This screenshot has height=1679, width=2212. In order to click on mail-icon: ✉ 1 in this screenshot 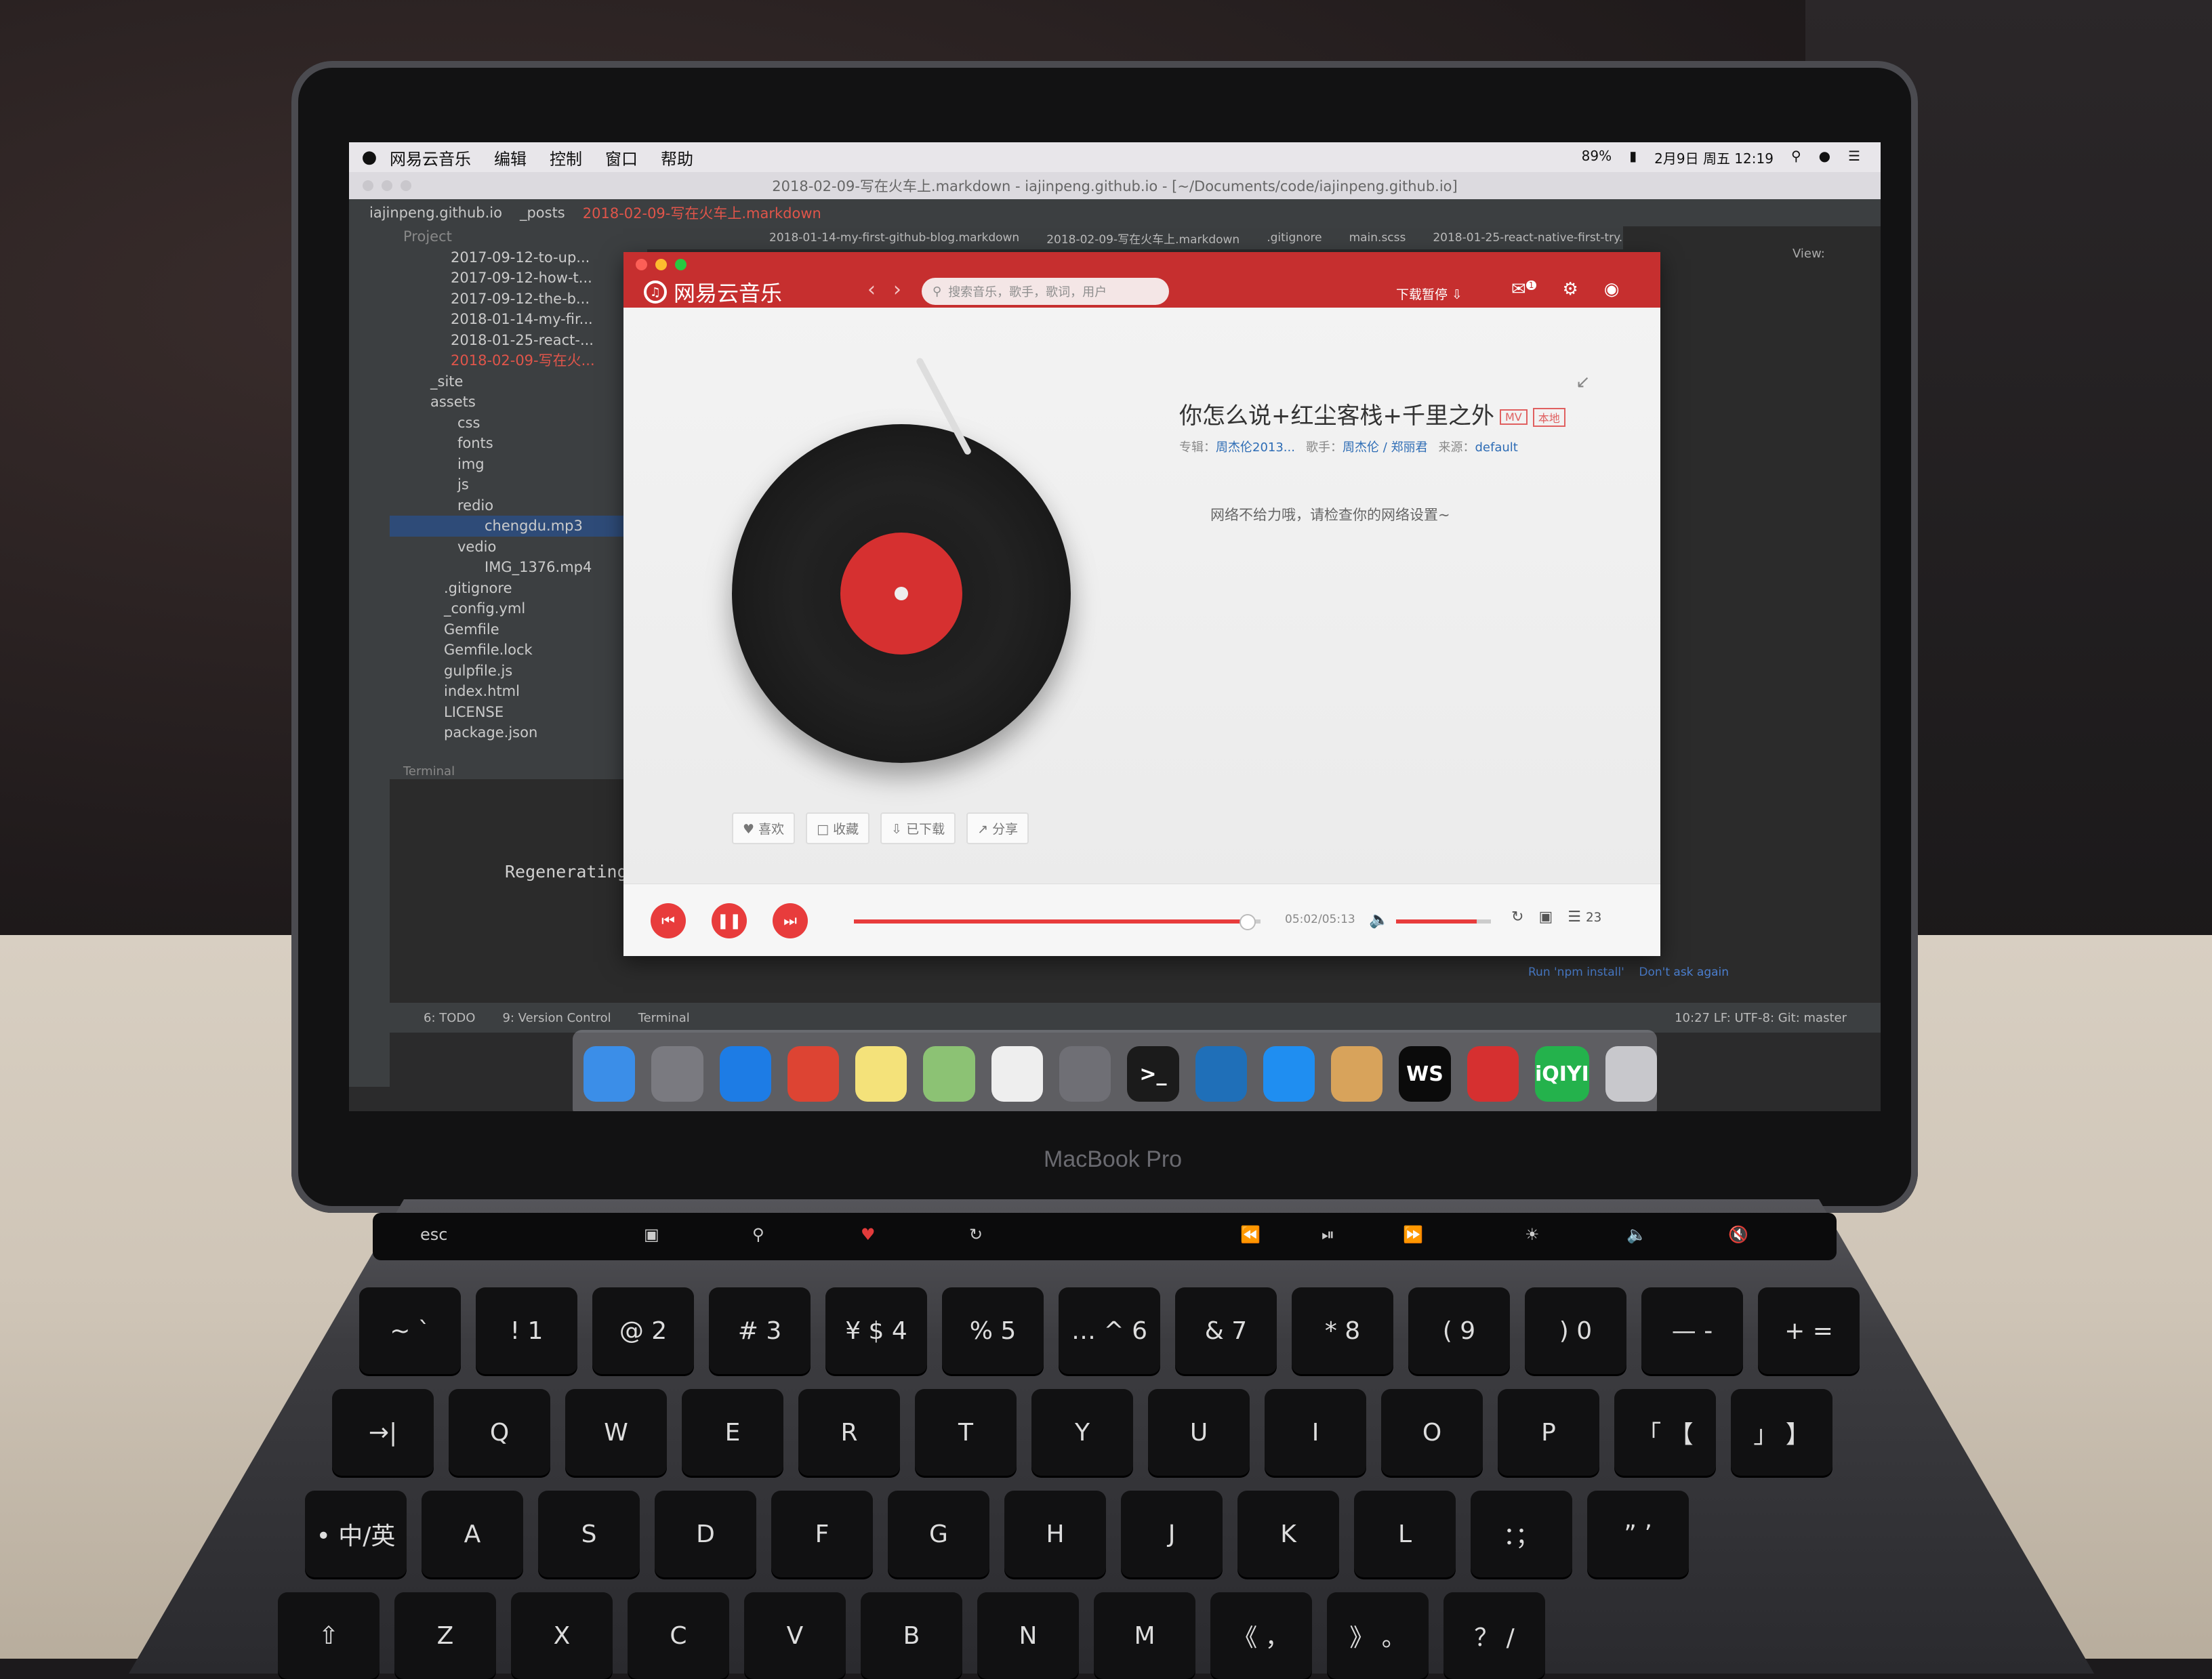, I will do `click(1524, 289)`.